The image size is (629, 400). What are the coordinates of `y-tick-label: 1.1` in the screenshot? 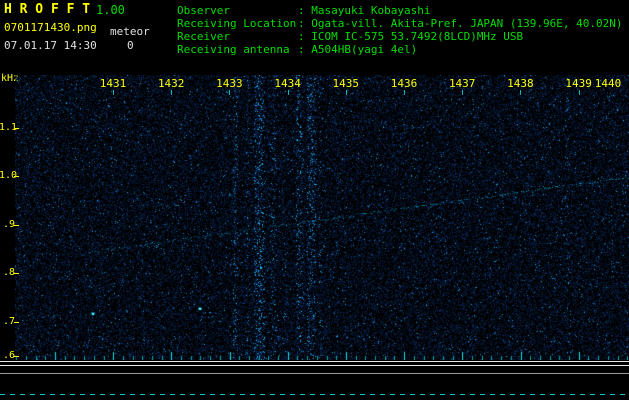 It's located at (9, 127).